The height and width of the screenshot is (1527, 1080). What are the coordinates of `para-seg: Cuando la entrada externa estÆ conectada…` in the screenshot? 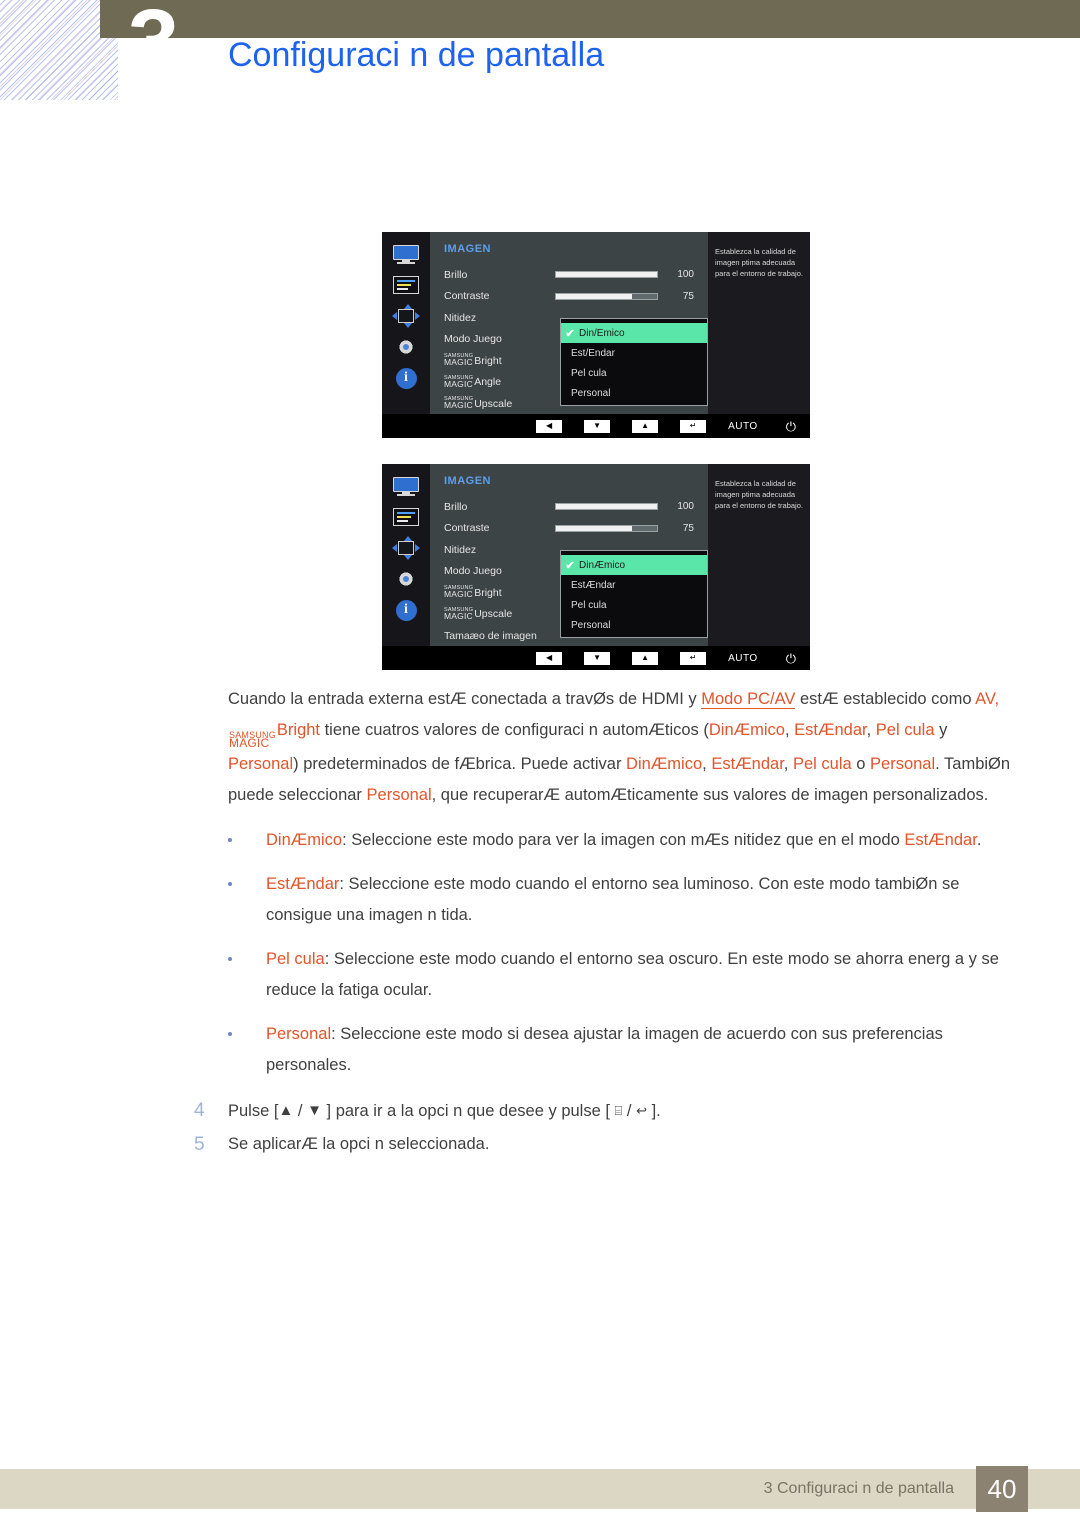 It's located at (465, 699).